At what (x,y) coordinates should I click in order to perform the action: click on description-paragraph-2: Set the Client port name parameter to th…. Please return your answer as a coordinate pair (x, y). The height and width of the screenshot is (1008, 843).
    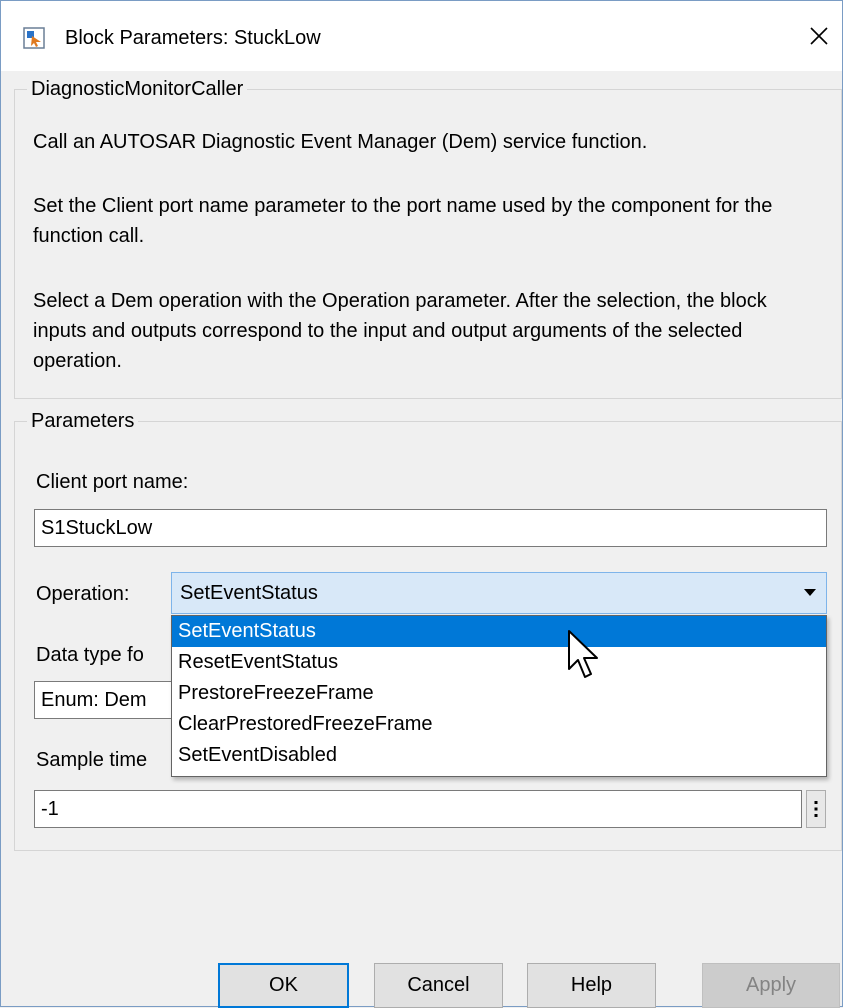
    Looking at the image, I should click on (403, 221).